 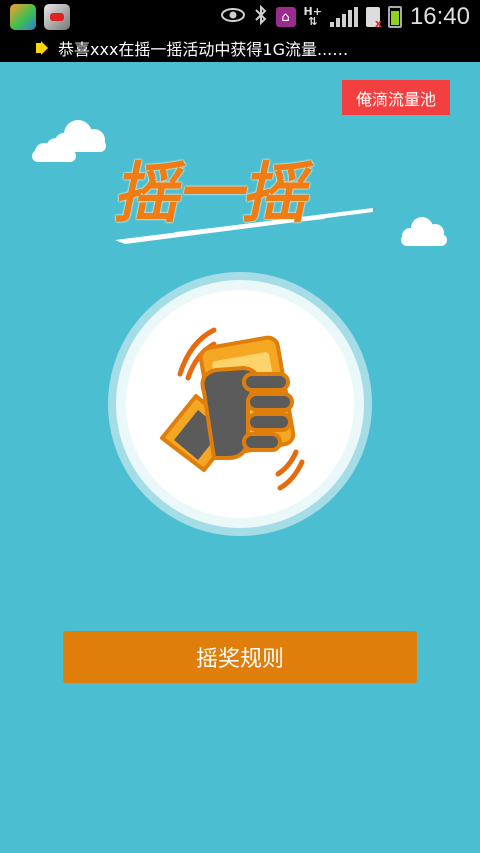 I want to click on signal-icon, so click(x=343, y=17).